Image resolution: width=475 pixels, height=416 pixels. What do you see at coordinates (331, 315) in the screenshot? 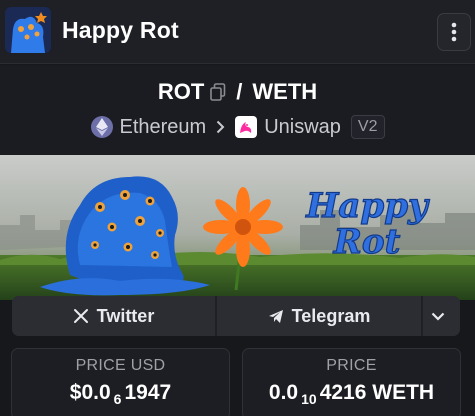
I see `telegram-label: Telegram` at bounding box center [331, 315].